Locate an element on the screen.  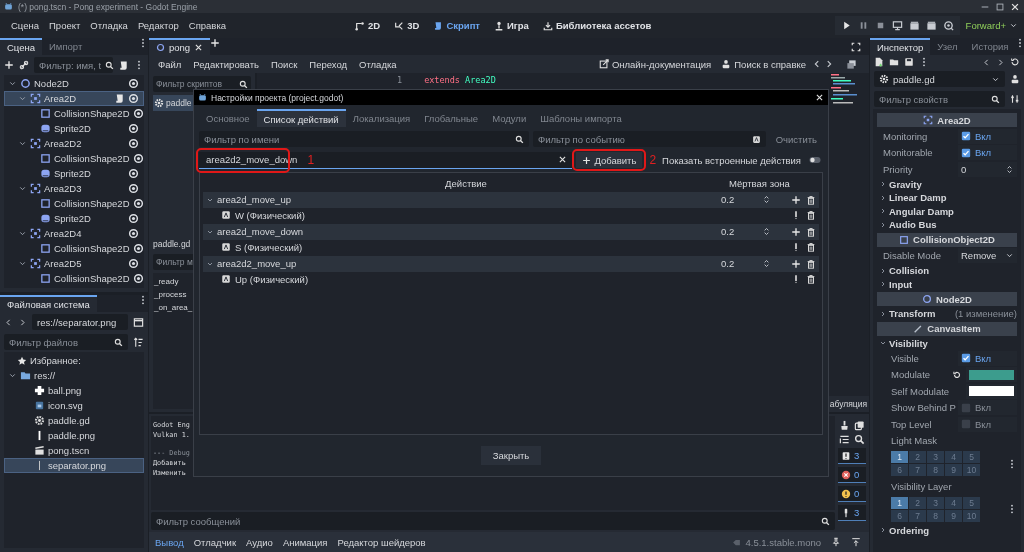
property-label: Top Level is located at coordinates (911, 424).